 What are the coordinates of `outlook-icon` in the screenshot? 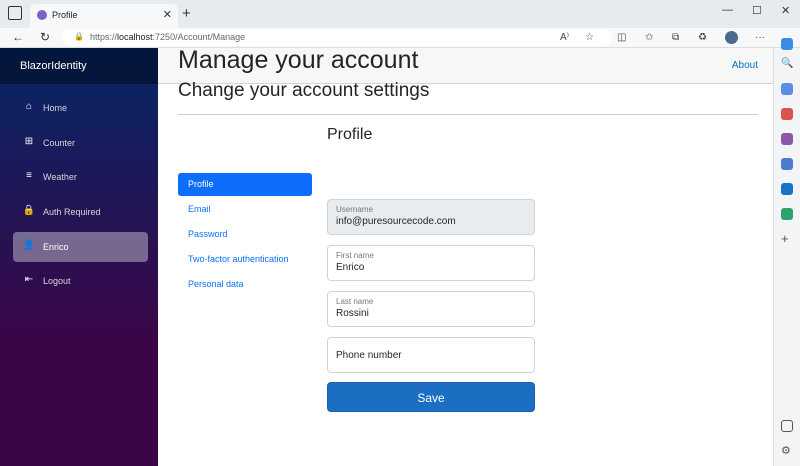 It's located at (787, 189).